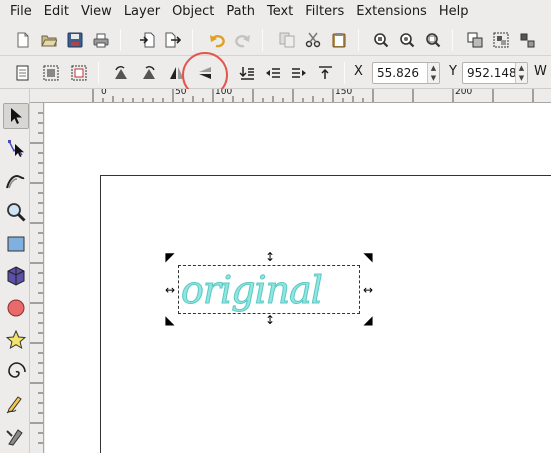  Describe the element at coordinates (270, 320) in the screenshot. I see `scale-handle-bottom: ↕` at that location.